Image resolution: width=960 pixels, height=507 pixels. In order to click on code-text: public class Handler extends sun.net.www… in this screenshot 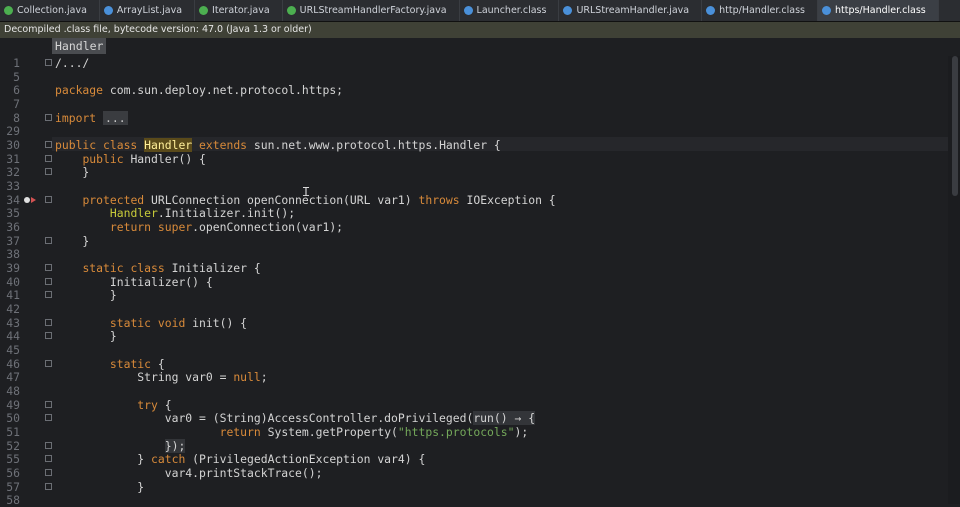, I will do `click(278, 145)`.